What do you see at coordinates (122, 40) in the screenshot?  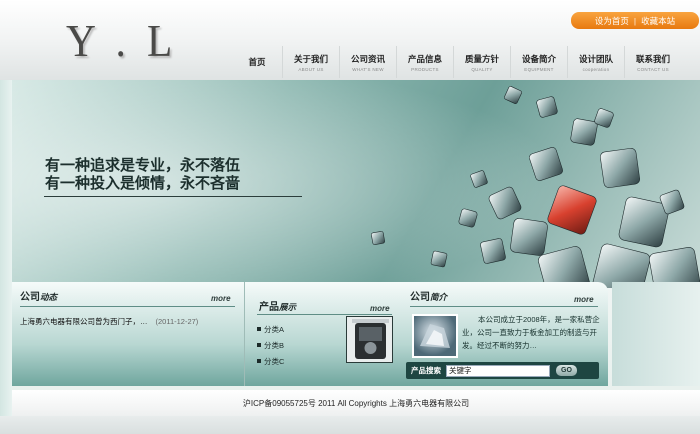 I see `site-logo: Y . L` at bounding box center [122, 40].